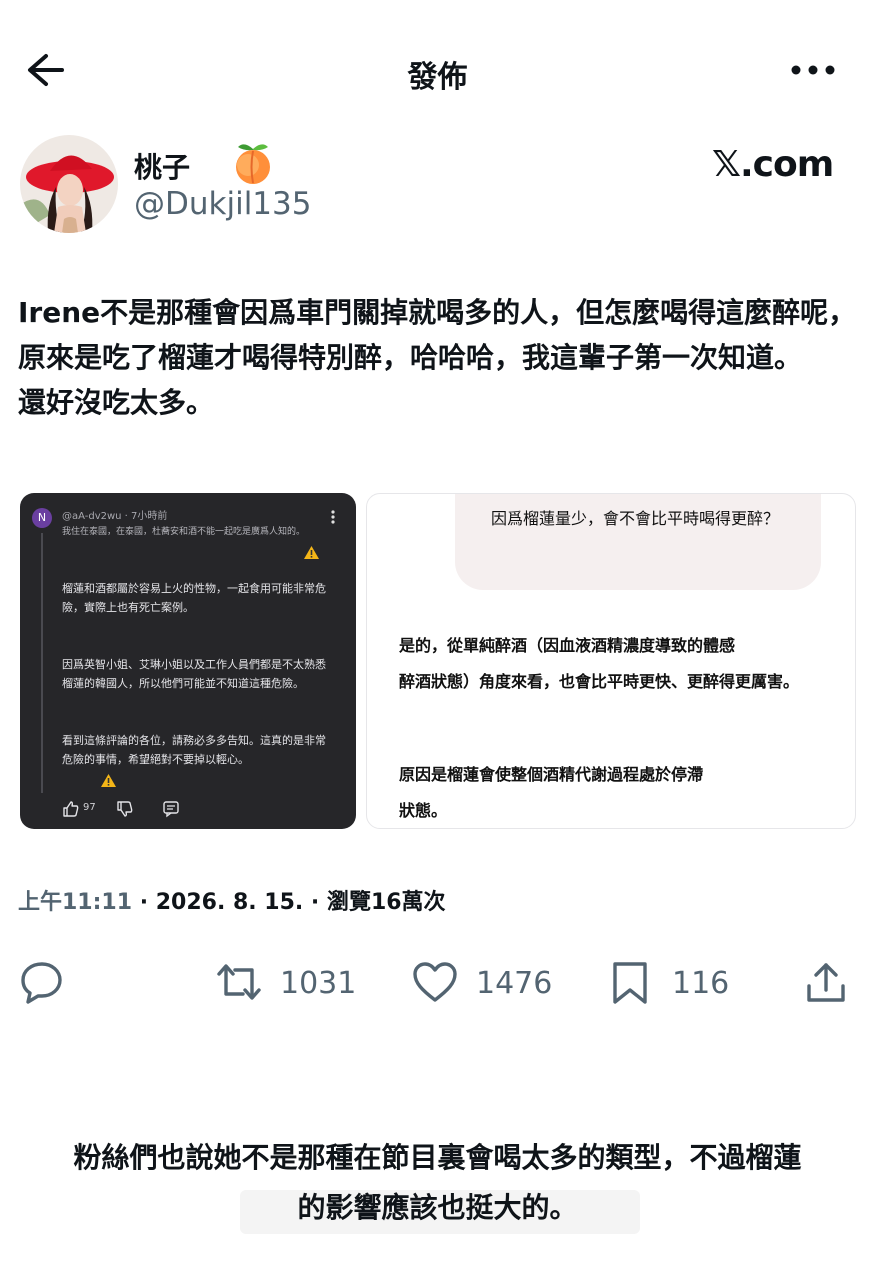 Image resolution: width=875 pixels, height=1280 pixels. Describe the element at coordinates (701, 983) in the screenshot. I see `bookmark-count: 116` at that location.